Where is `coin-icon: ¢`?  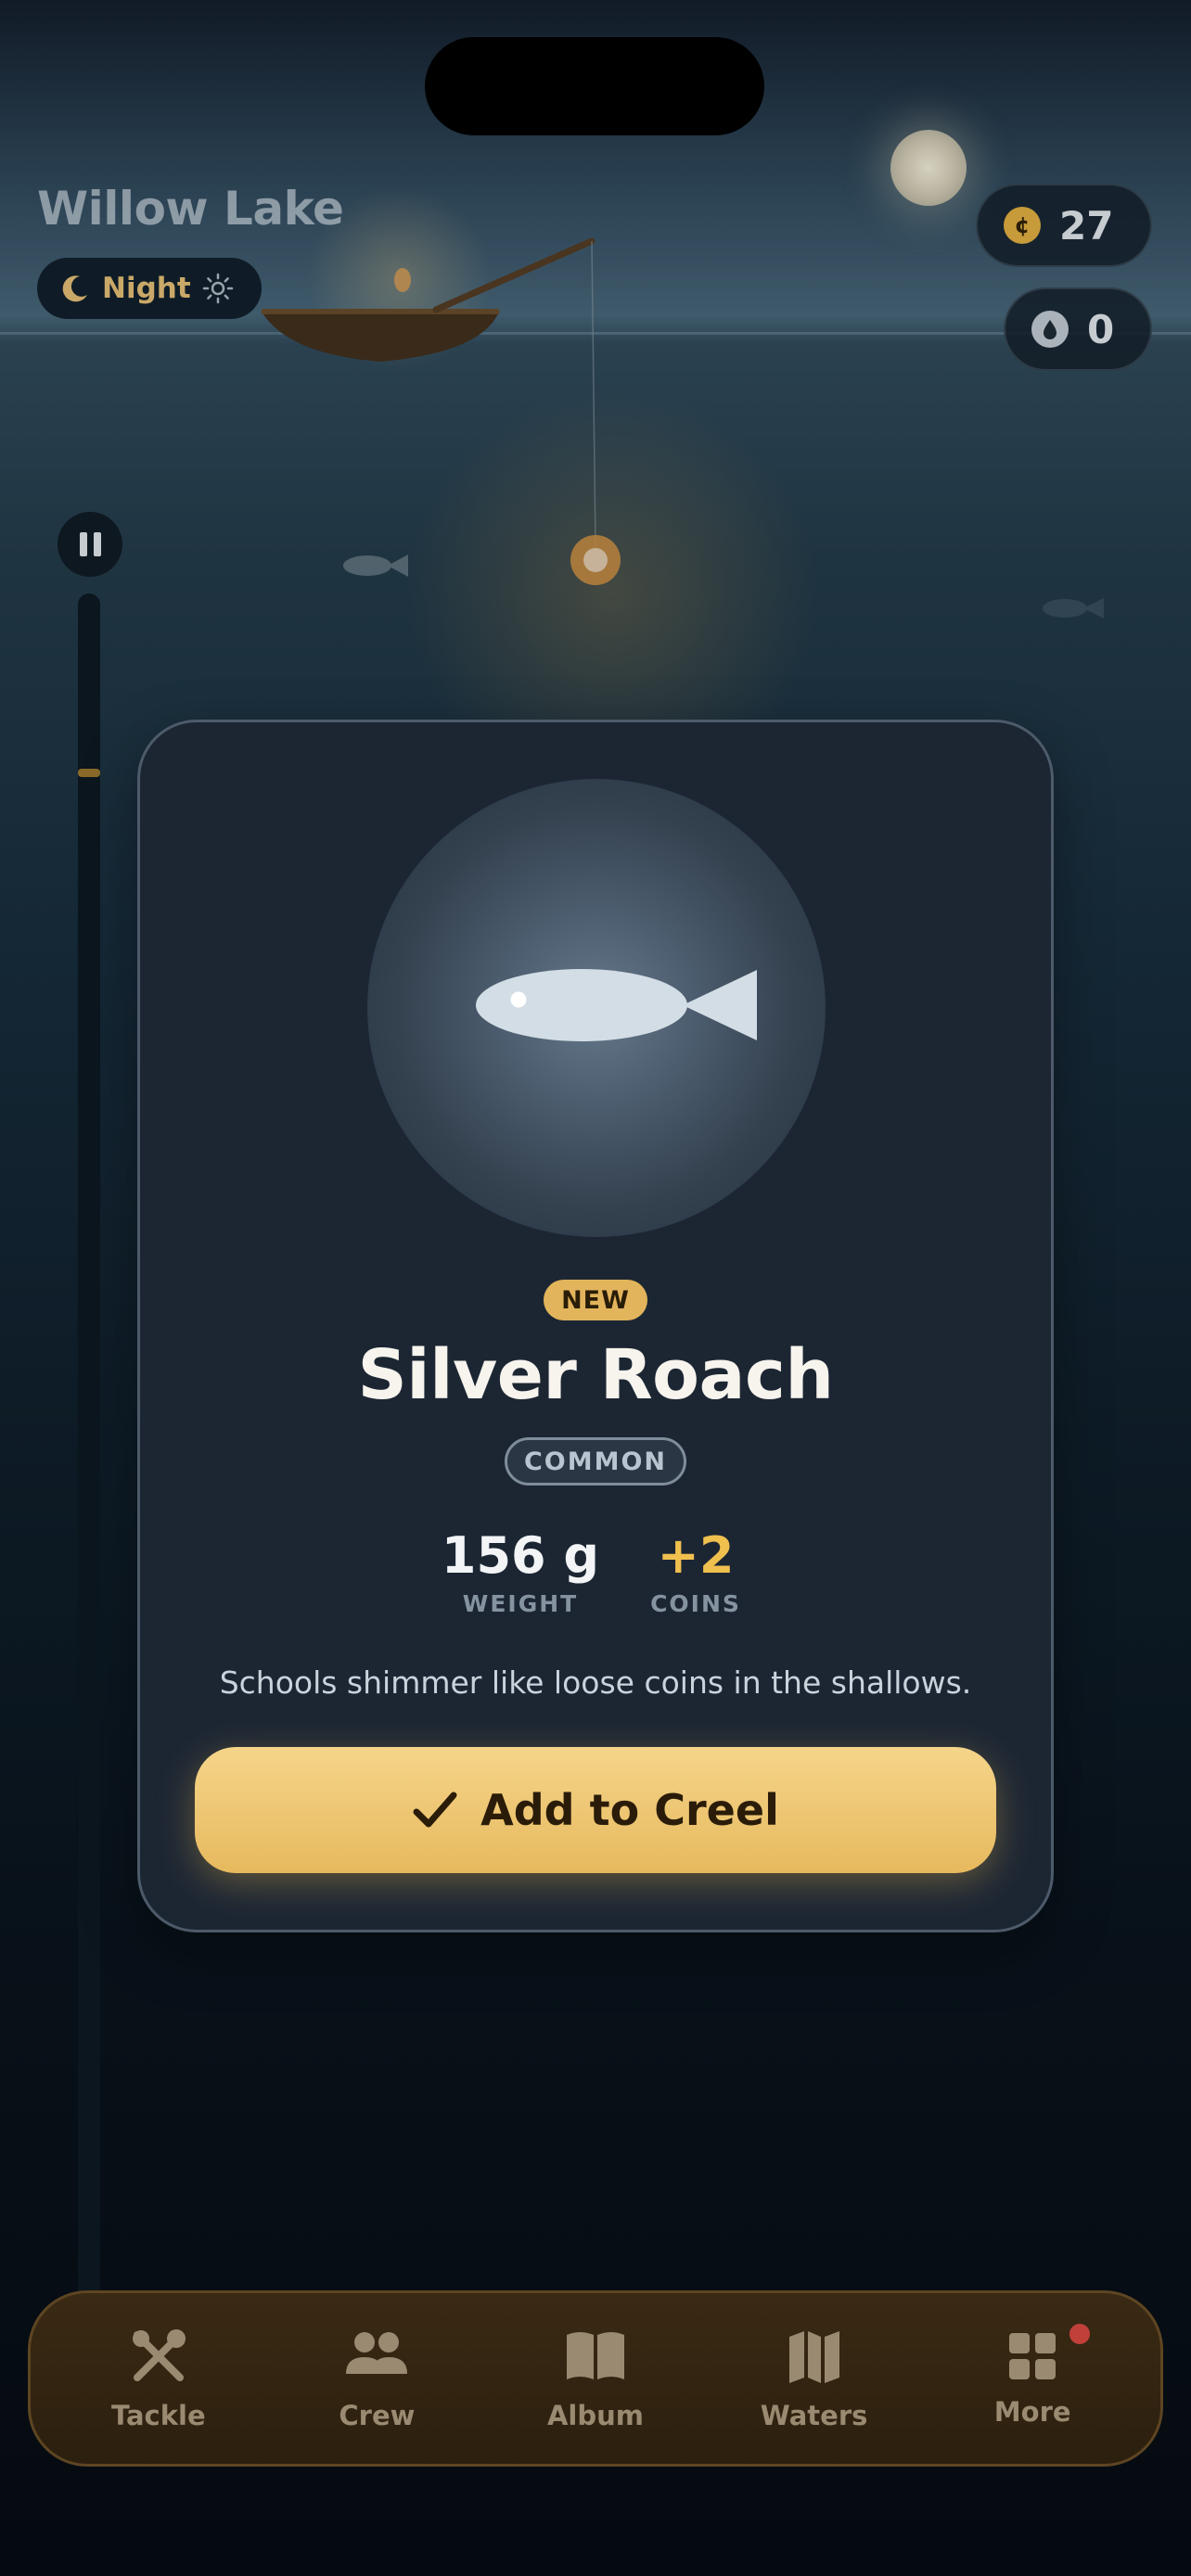
coin-icon: ¢ is located at coordinates (1022, 226).